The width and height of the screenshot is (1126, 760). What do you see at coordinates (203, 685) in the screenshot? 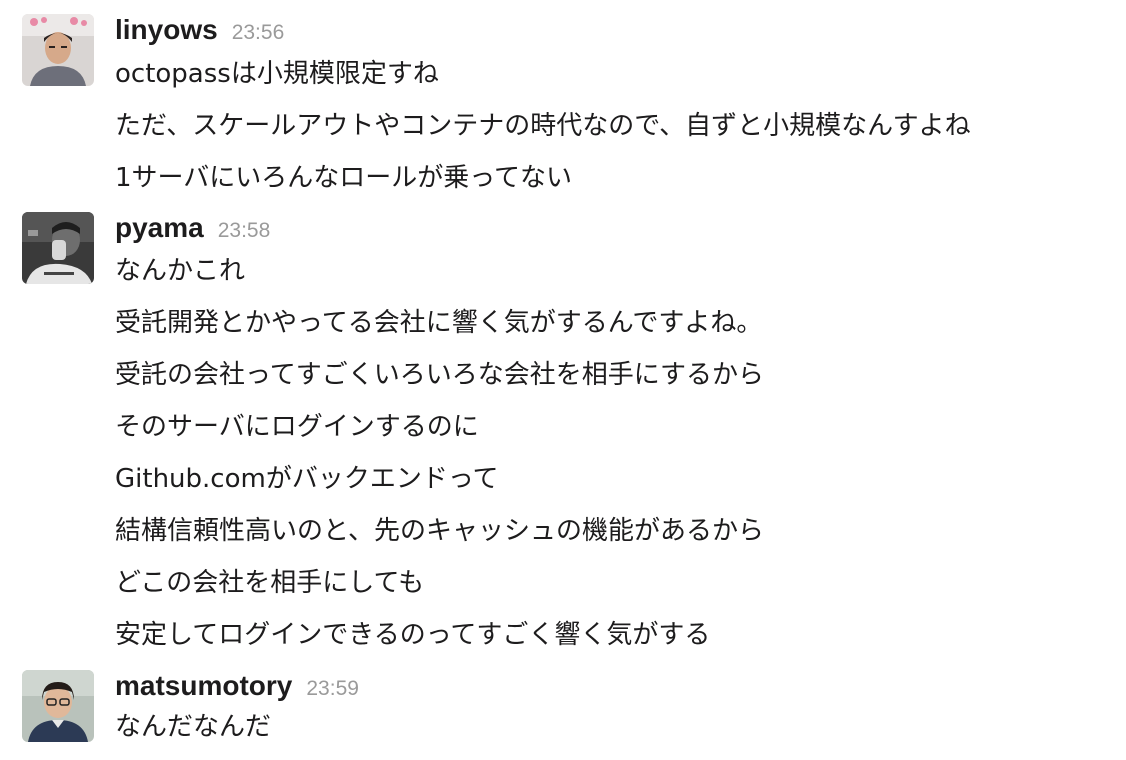
I see `username: matsumotory` at bounding box center [203, 685].